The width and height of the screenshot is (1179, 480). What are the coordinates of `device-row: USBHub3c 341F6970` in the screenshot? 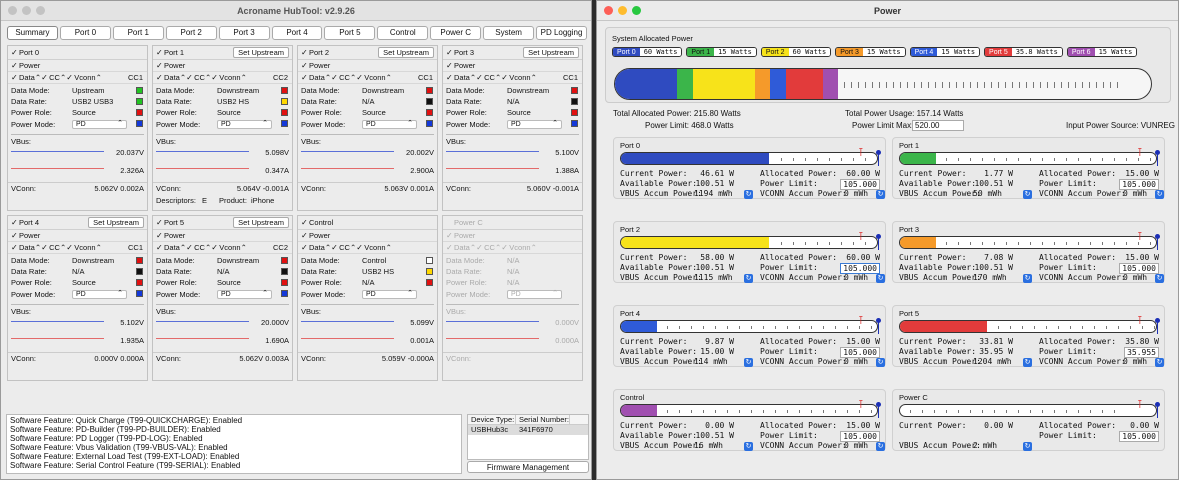 It's located at (528, 430).